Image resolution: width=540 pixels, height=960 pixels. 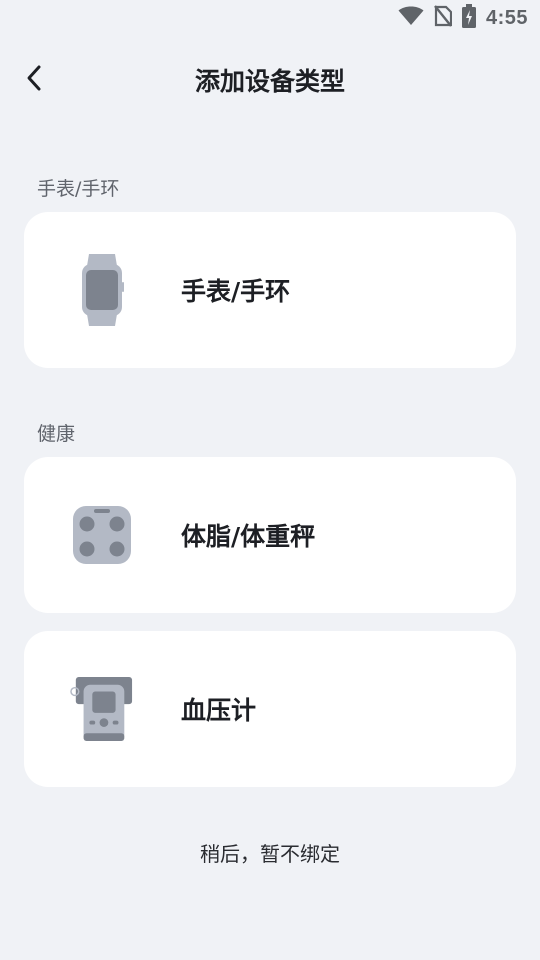 I want to click on status-bar: 4:55, so click(x=270, y=18).